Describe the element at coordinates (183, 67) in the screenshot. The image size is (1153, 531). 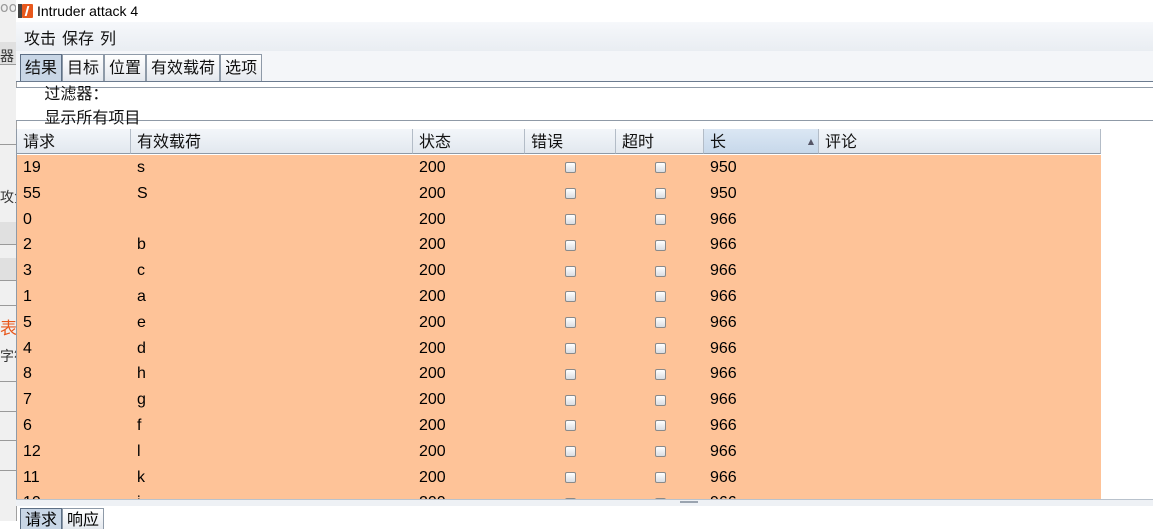
I see `tab-payloads: 有效载荷` at that location.